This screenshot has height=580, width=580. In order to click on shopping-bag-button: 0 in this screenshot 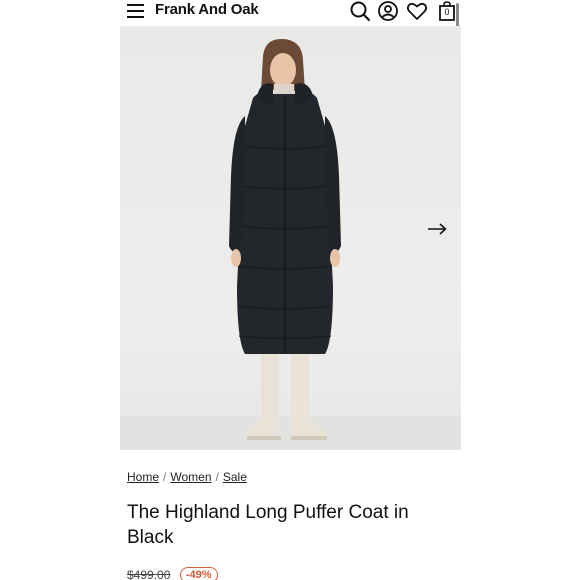, I will do `click(447, 11)`.